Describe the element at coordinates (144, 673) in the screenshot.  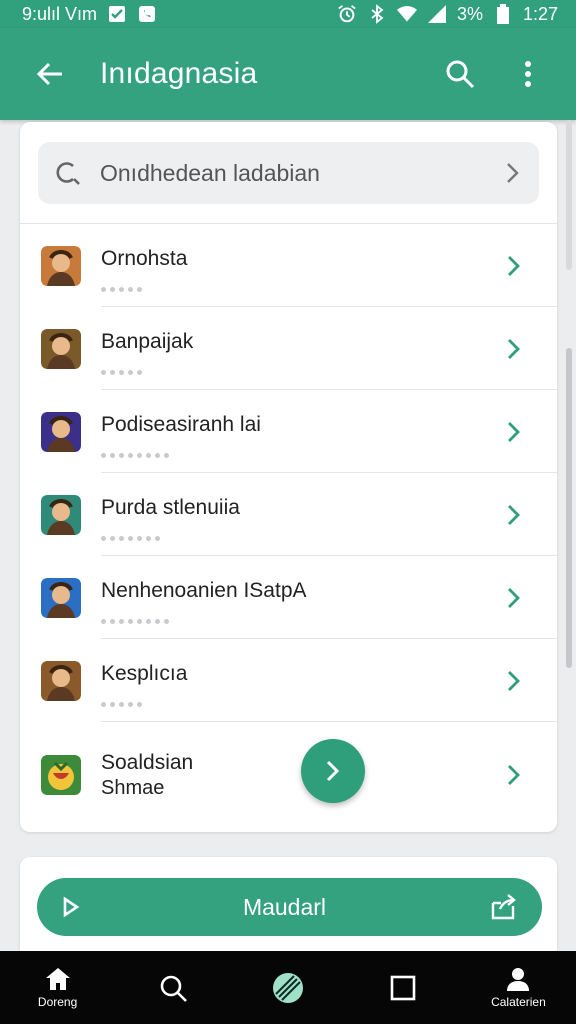
I see `list-item-label: Kesplıcıa` at that location.